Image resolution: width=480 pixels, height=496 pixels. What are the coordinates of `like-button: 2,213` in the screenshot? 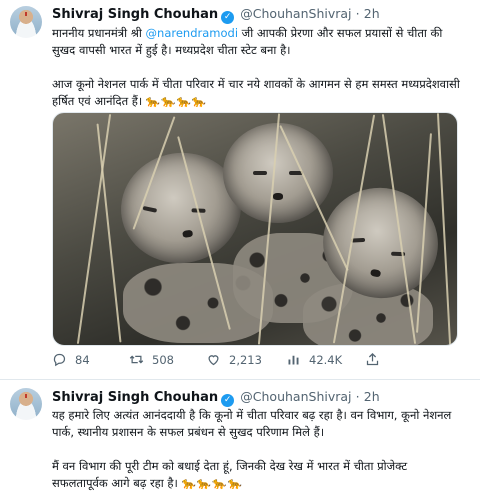 It's located at (234, 359).